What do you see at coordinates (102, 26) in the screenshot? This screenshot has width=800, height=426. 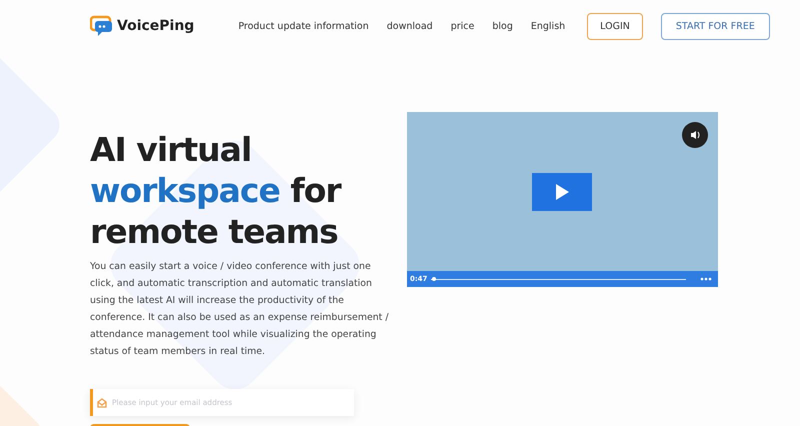 I see `chat-bubble-icon` at bounding box center [102, 26].